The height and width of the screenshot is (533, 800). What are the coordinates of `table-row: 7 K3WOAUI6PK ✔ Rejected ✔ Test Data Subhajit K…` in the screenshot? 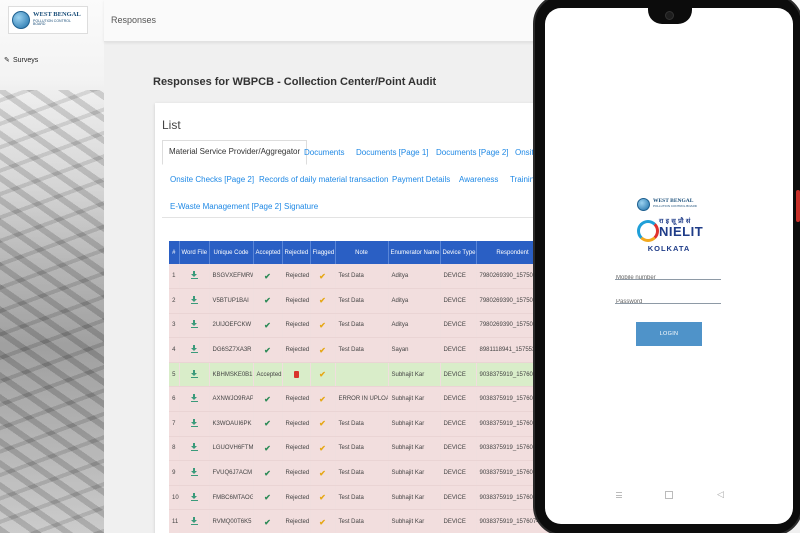 It's located at (359, 424).